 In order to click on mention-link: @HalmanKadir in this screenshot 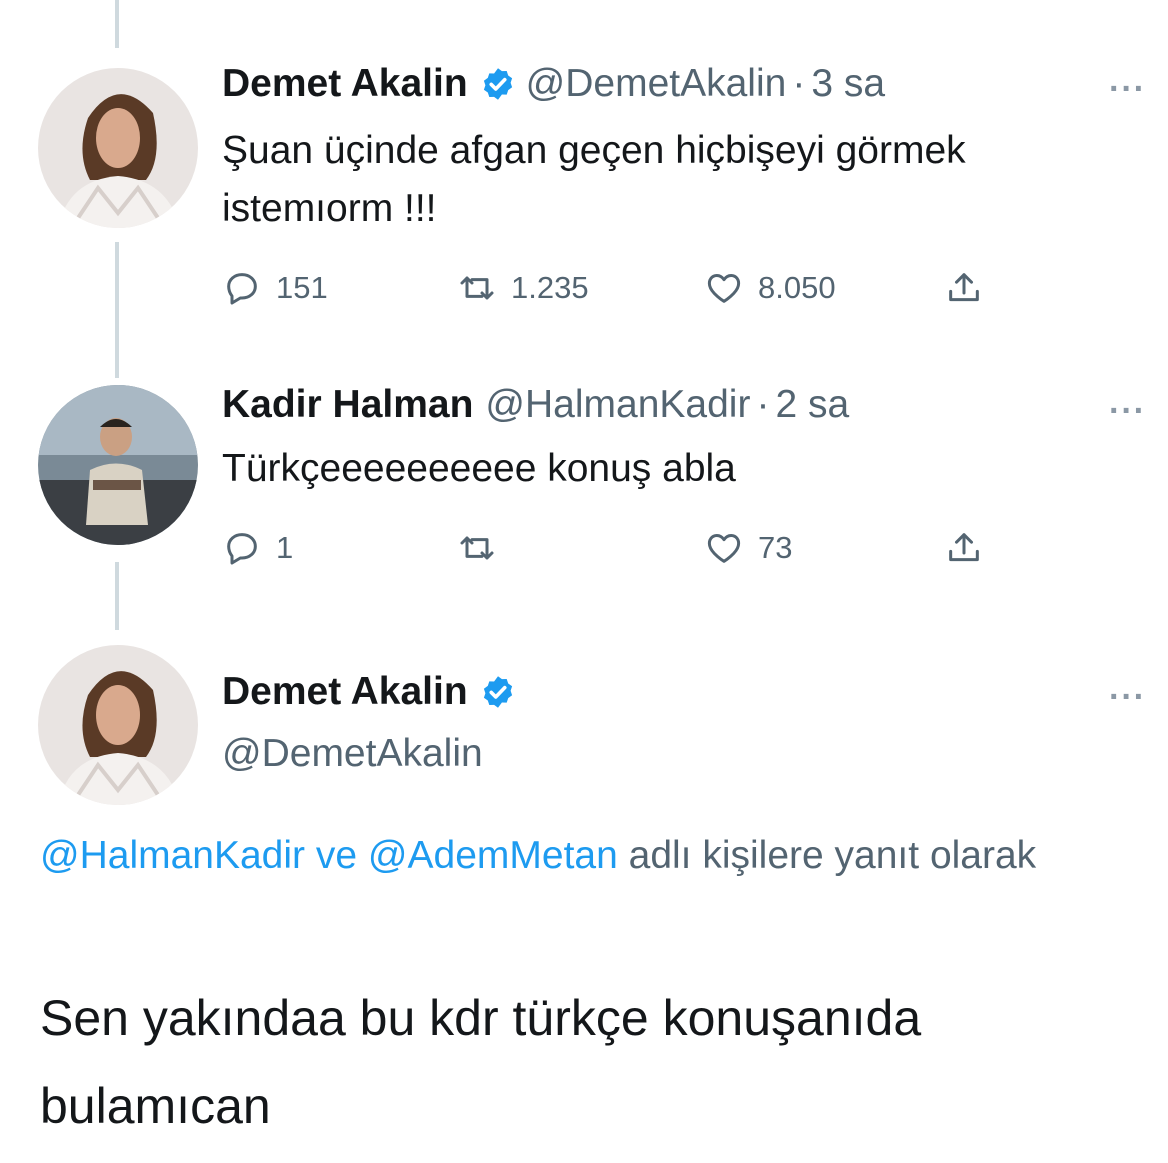, I will do `click(172, 855)`.